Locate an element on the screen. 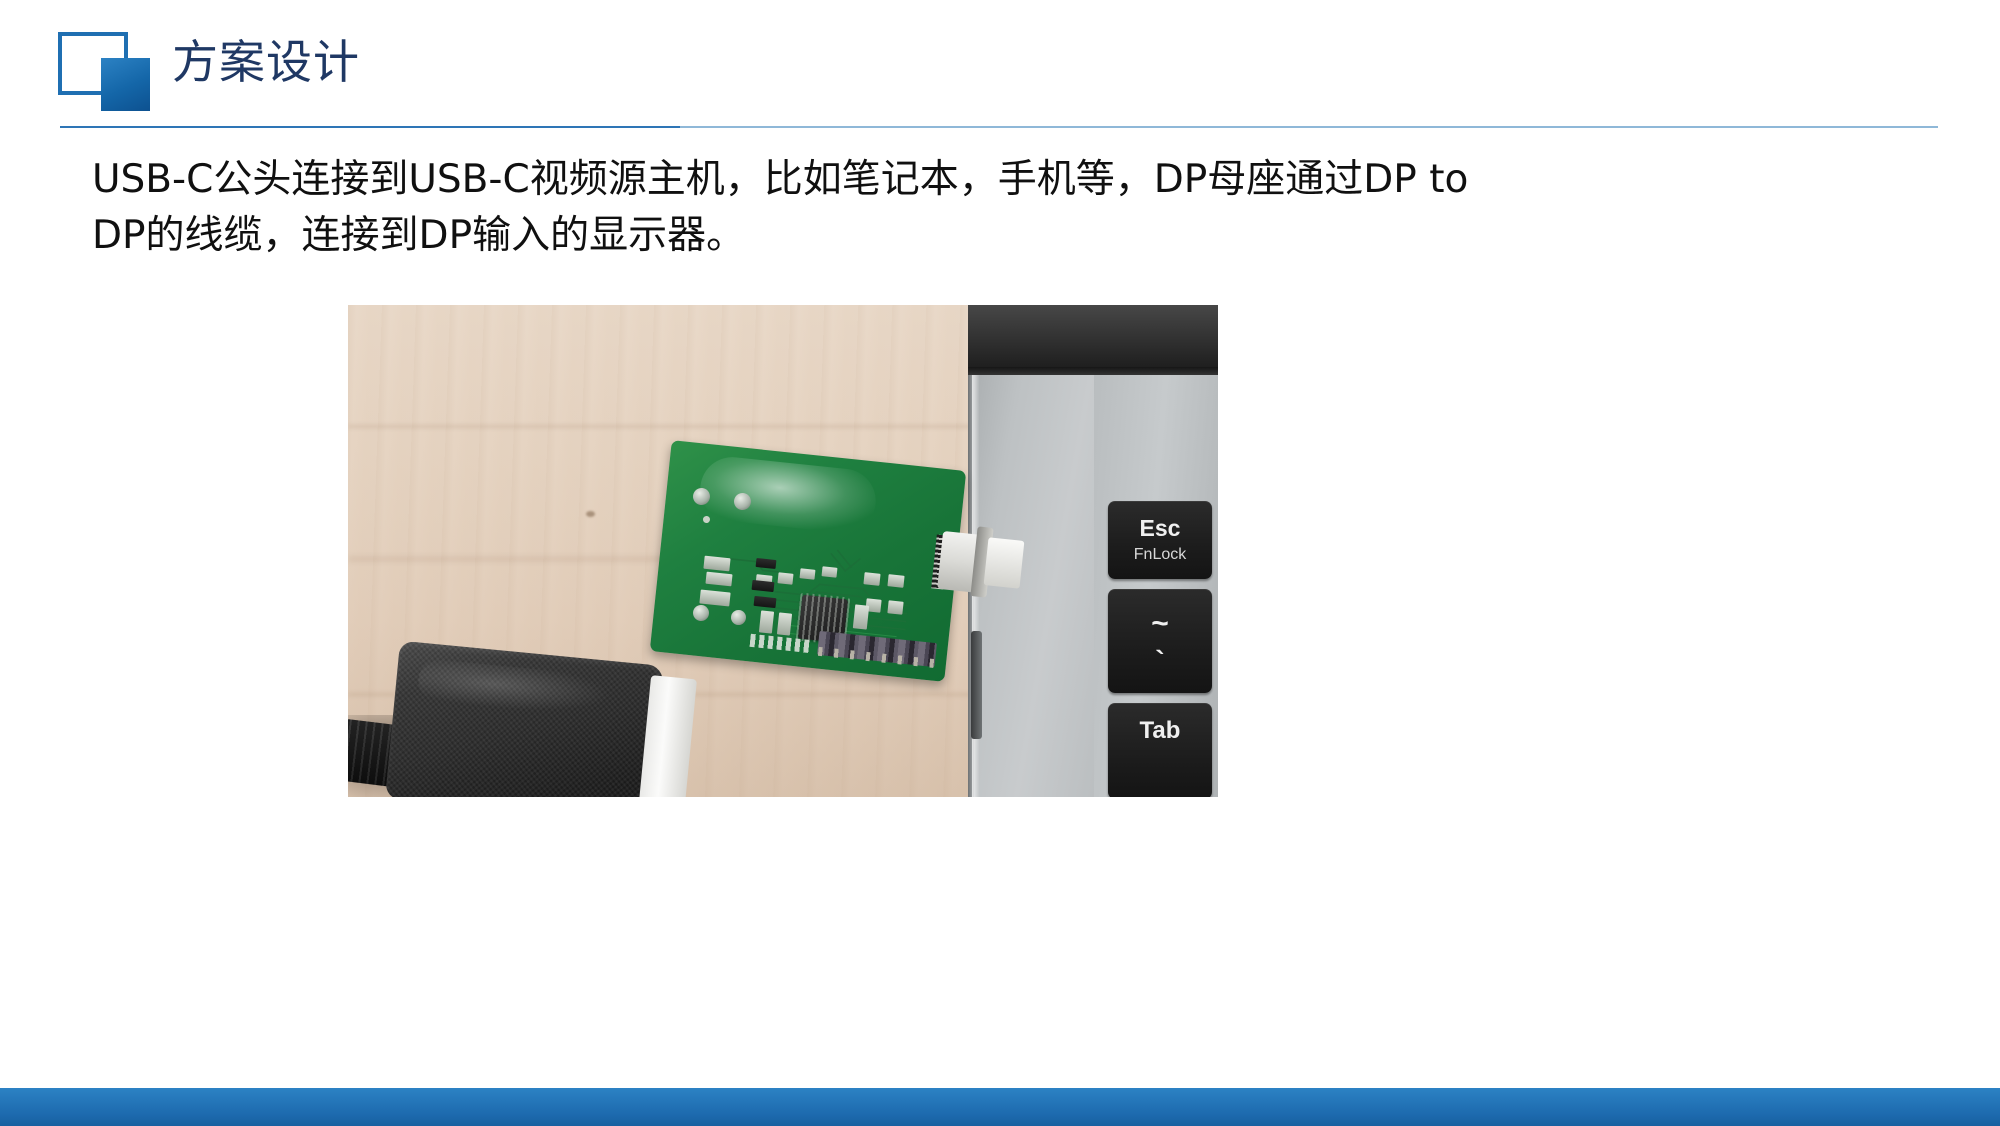 Image resolution: width=2000 pixels, height=1126 pixels. key-grave-label: ` is located at coordinates (1160, 660).